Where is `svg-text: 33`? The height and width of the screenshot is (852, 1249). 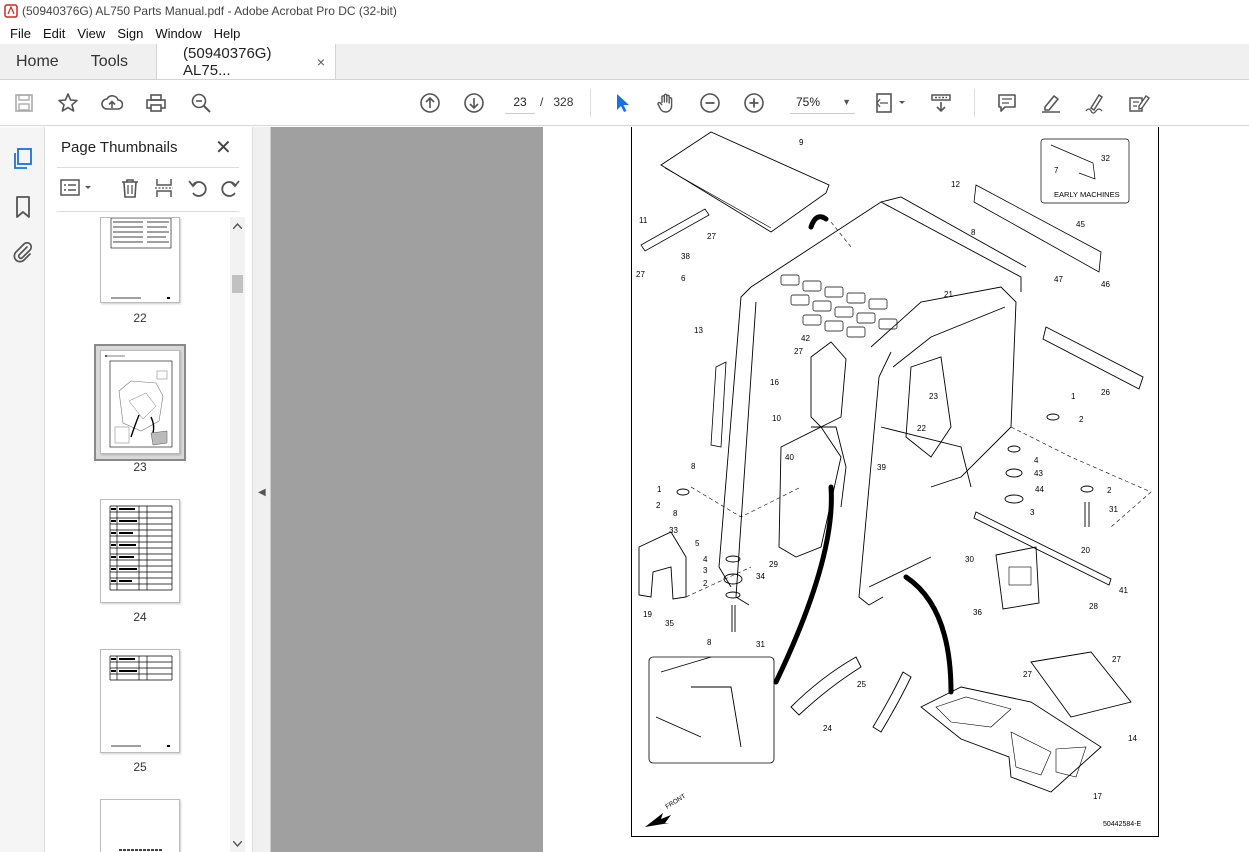
svg-text: 33 is located at coordinates (673, 530).